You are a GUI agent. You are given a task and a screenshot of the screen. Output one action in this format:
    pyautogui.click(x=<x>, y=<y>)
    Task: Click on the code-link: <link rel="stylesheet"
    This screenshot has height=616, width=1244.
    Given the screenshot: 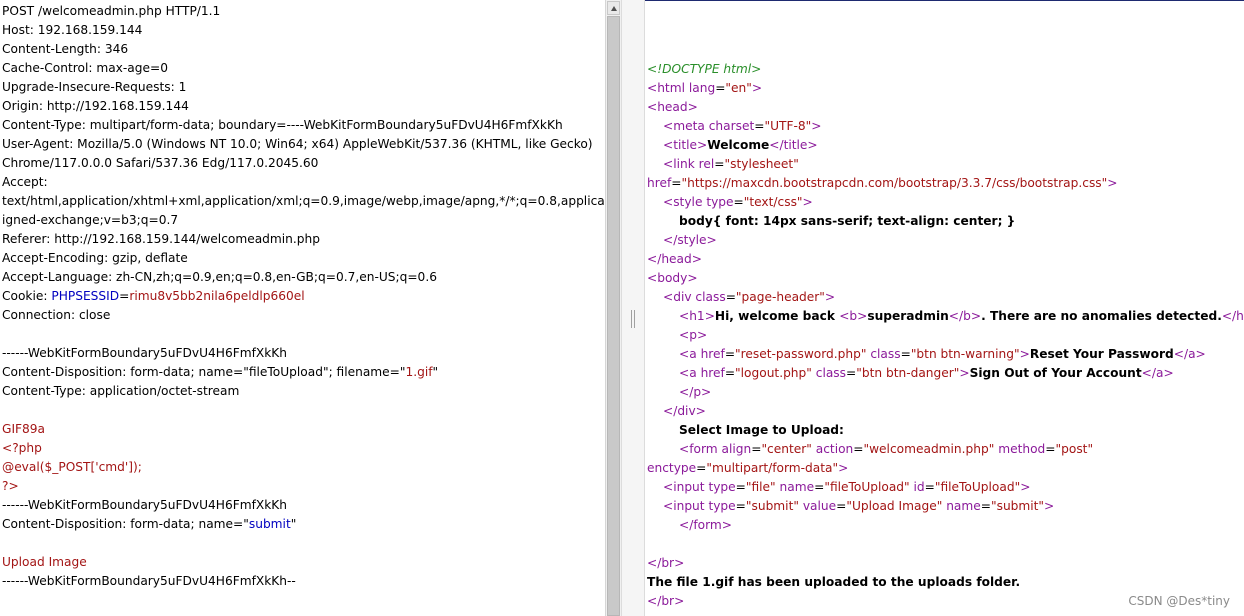 What is the action you would take?
    pyautogui.click(x=731, y=164)
    